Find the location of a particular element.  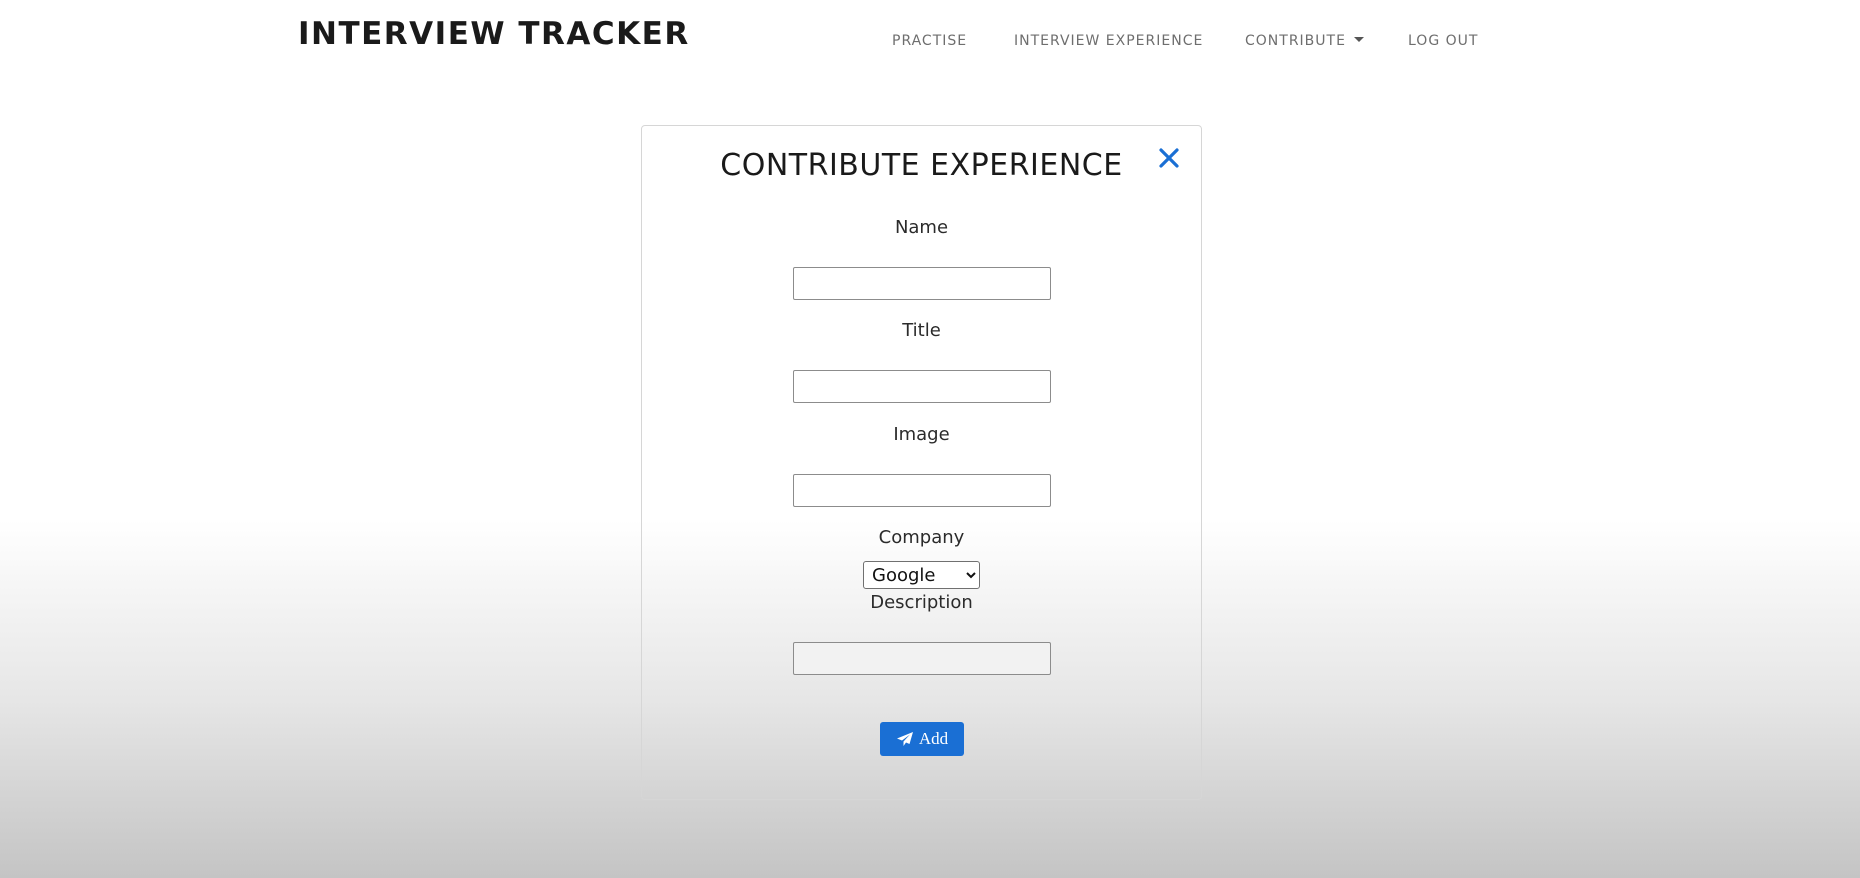

company-select-wrapper: Google is located at coordinates (921, 575).